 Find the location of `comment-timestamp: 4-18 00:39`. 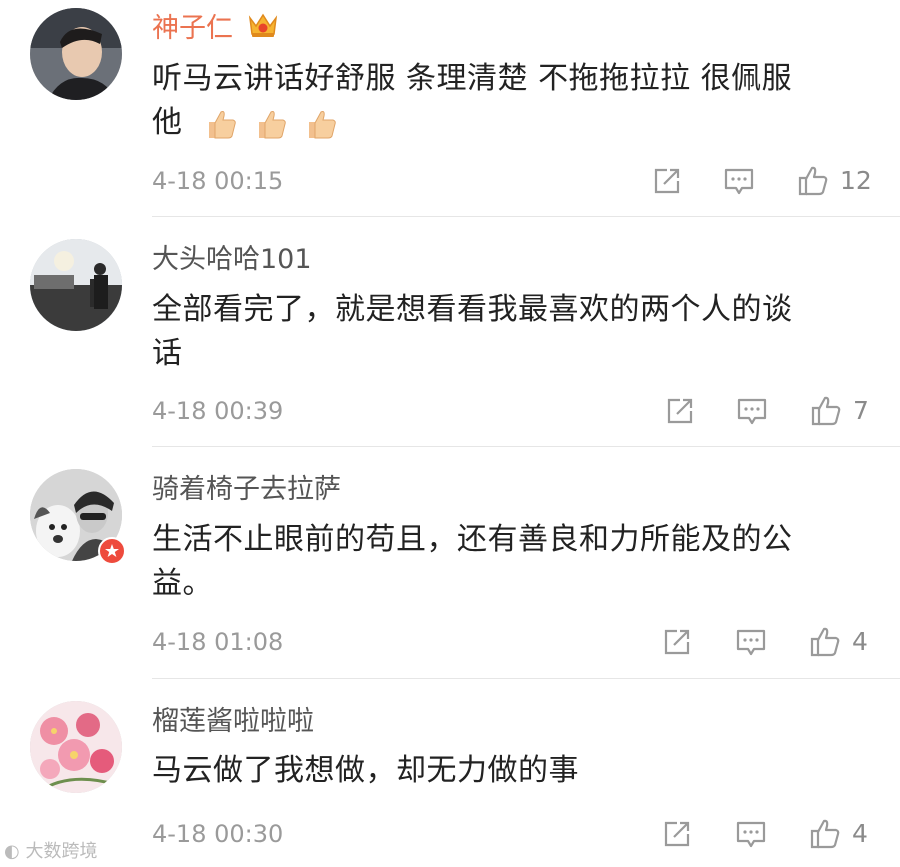

comment-timestamp: 4-18 00:39 is located at coordinates (218, 411).